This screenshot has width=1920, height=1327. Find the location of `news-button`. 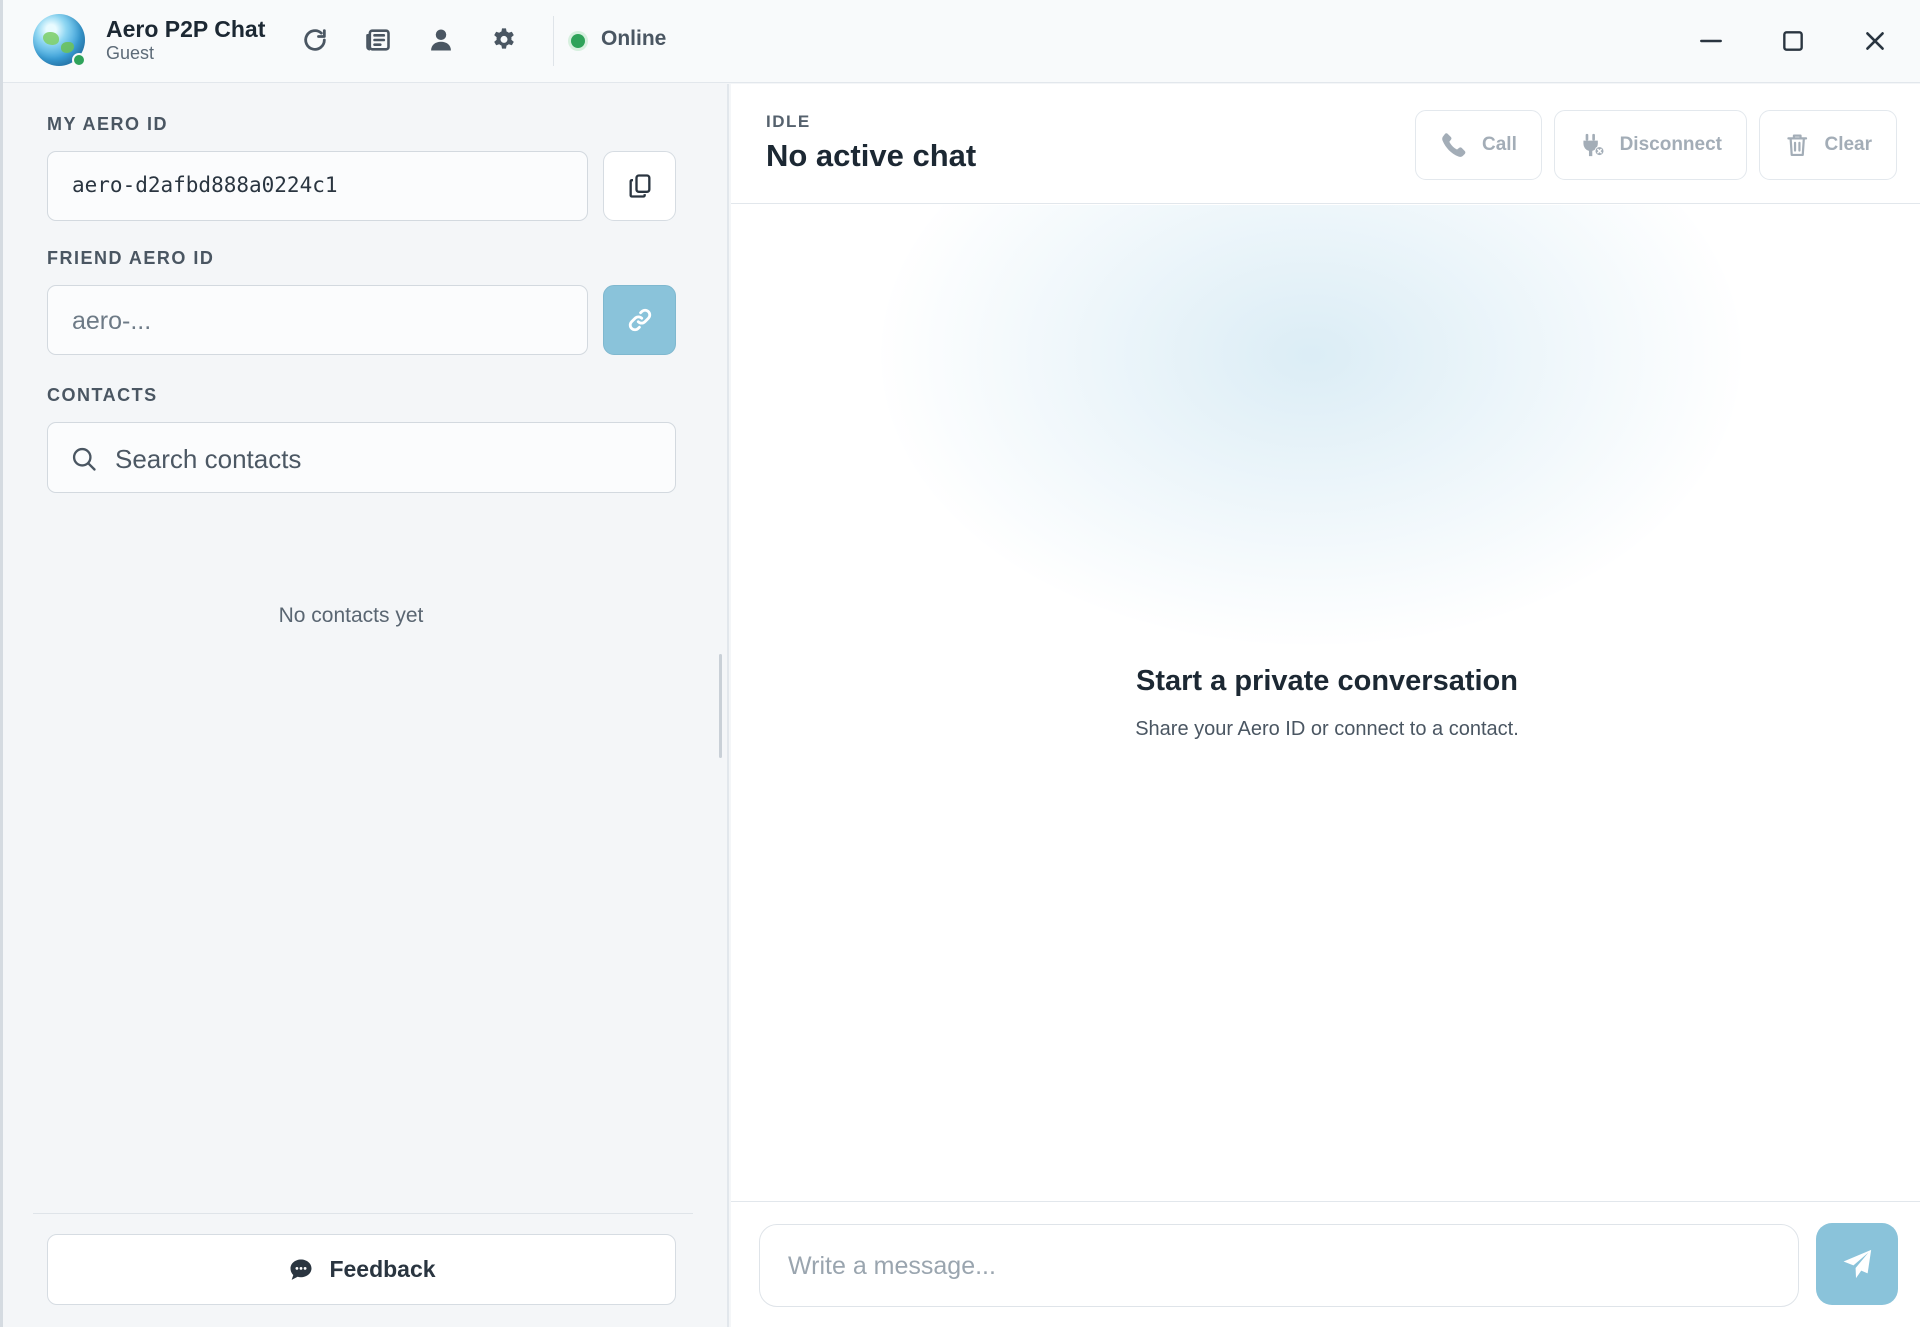

news-button is located at coordinates (378, 40).